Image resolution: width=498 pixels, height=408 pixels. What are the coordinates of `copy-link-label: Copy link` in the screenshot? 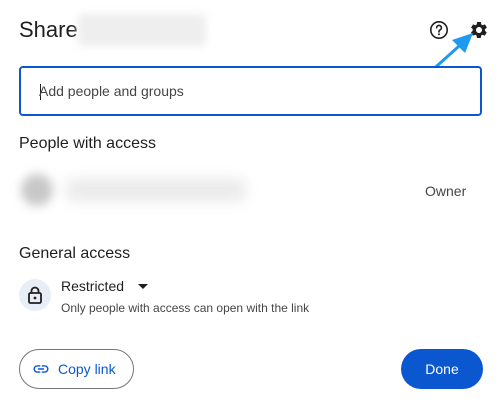 It's located at (87, 369).